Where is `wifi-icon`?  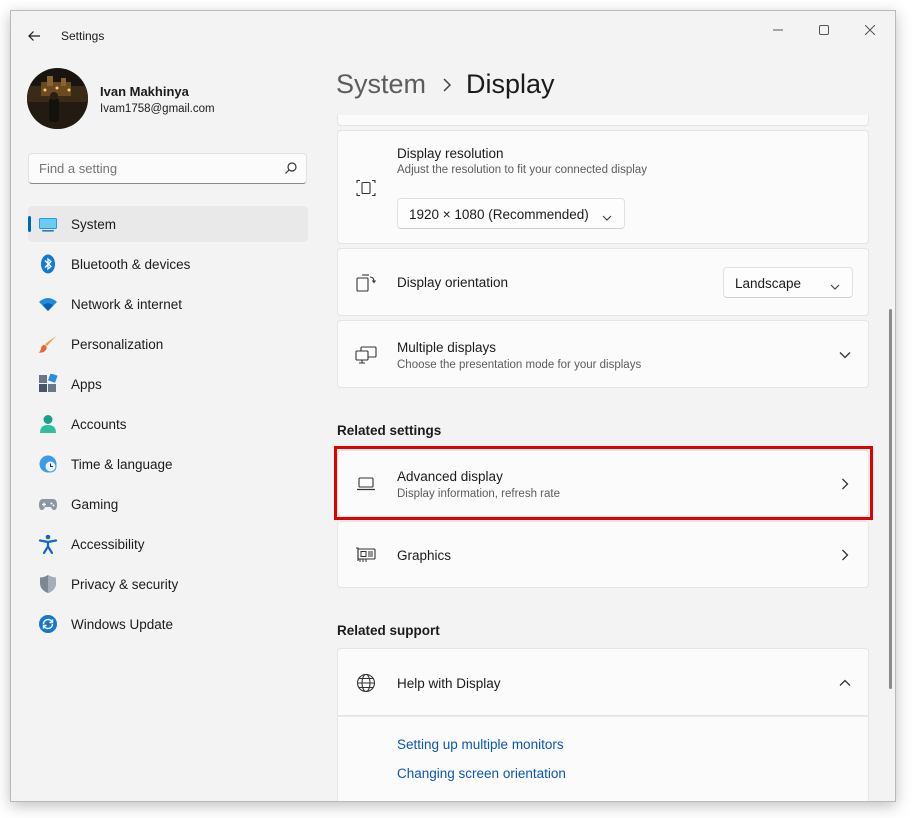 wifi-icon is located at coordinates (48, 304).